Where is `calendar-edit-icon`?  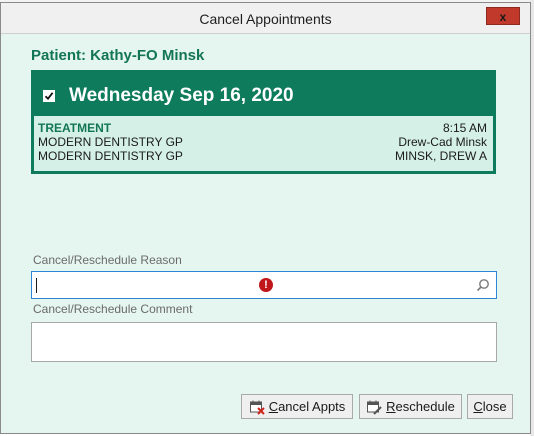
calendar-edit-icon is located at coordinates (374, 407).